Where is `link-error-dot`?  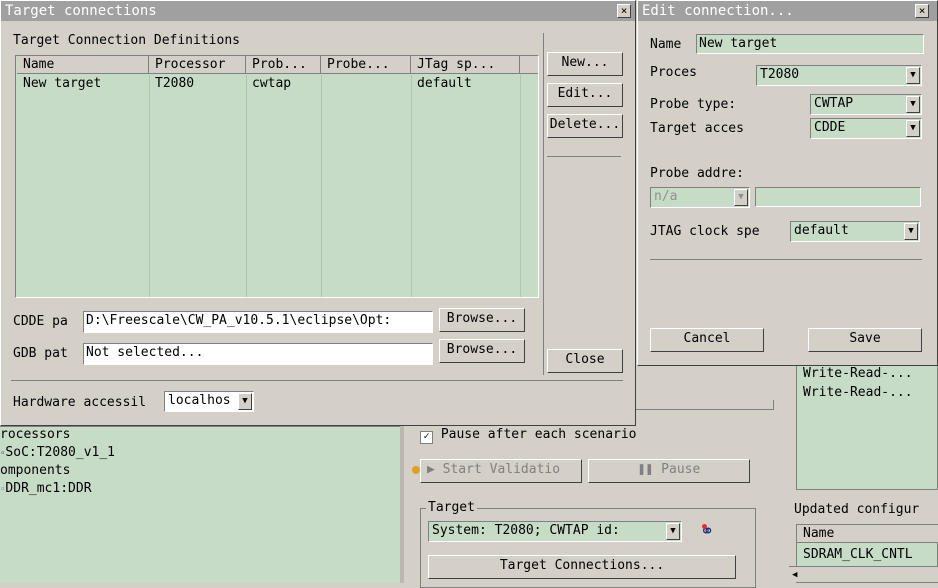
link-error-dot is located at coordinates (704, 526).